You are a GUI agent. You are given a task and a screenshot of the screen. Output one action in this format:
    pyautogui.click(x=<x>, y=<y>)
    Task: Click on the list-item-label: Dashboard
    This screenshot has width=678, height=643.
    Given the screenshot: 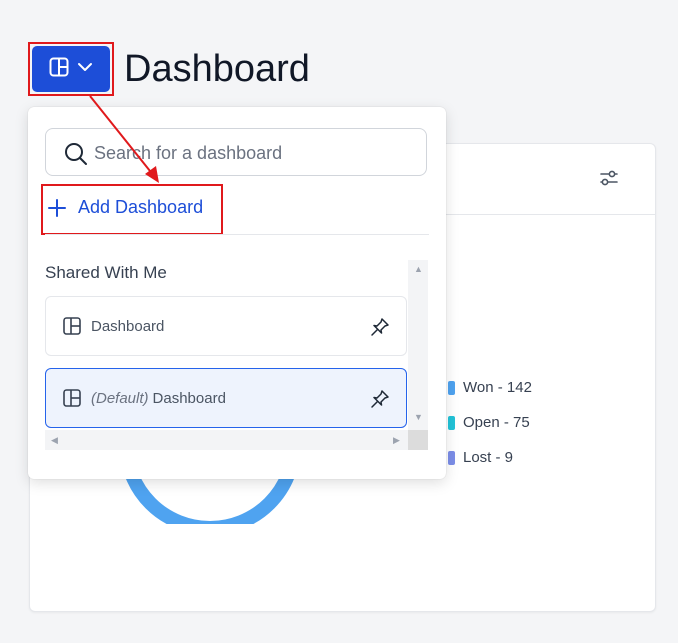 What is the action you would take?
    pyautogui.click(x=128, y=326)
    